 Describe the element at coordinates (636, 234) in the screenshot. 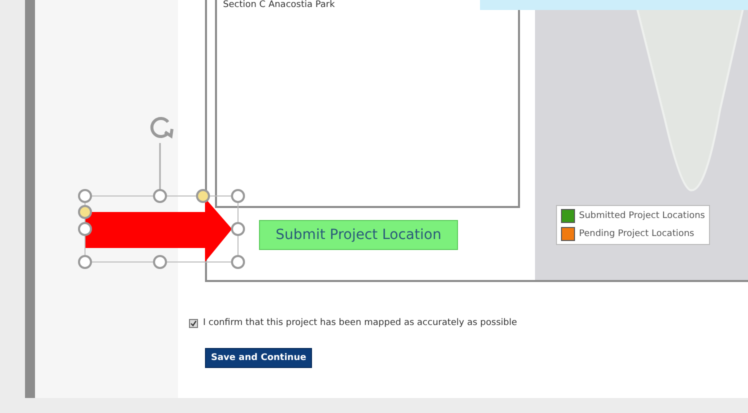

I see `legend-label: Pending Project Locations` at that location.